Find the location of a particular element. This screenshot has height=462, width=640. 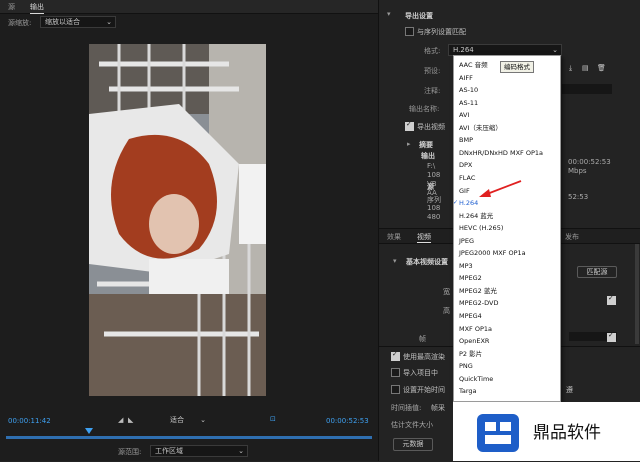

format-option: HEVC (H.265) is located at coordinates (507, 228).